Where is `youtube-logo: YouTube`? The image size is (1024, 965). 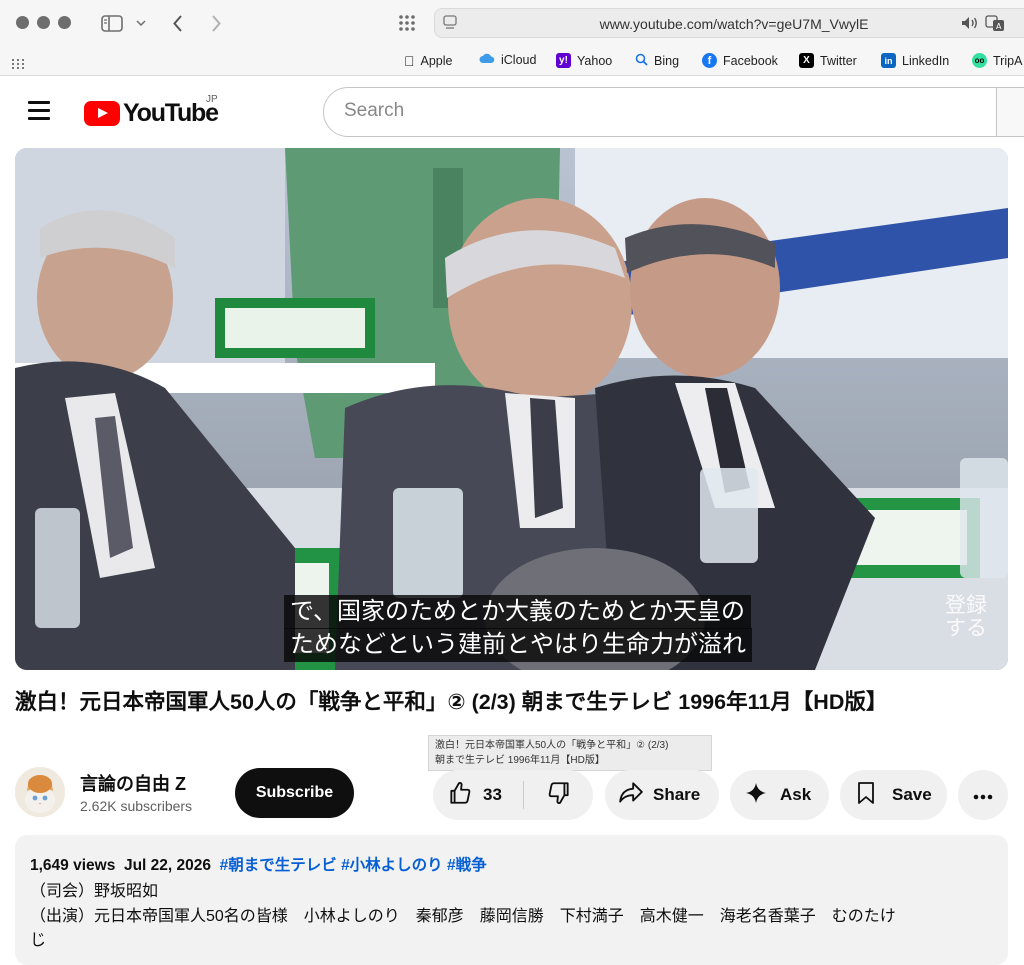
youtube-logo: YouTube is located at coordinates (151, 113).